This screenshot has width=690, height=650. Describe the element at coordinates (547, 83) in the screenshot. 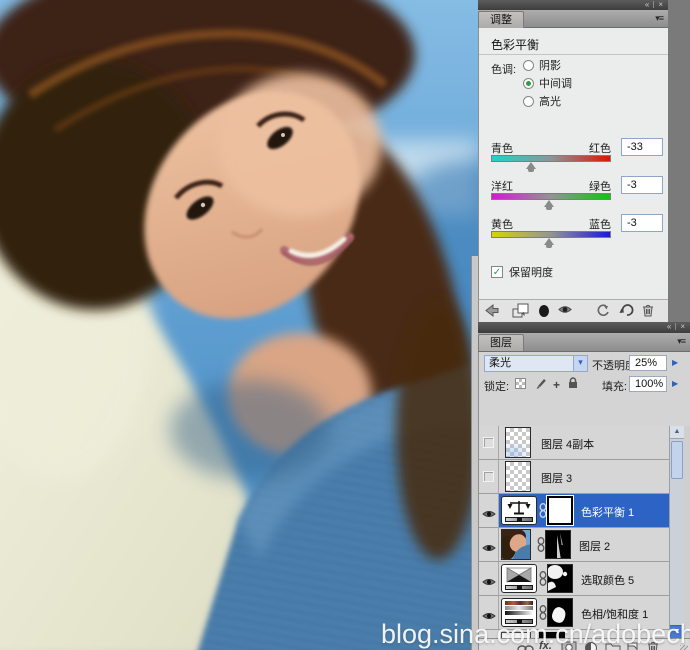

I see `radio-midtones: 中间调` at that location.